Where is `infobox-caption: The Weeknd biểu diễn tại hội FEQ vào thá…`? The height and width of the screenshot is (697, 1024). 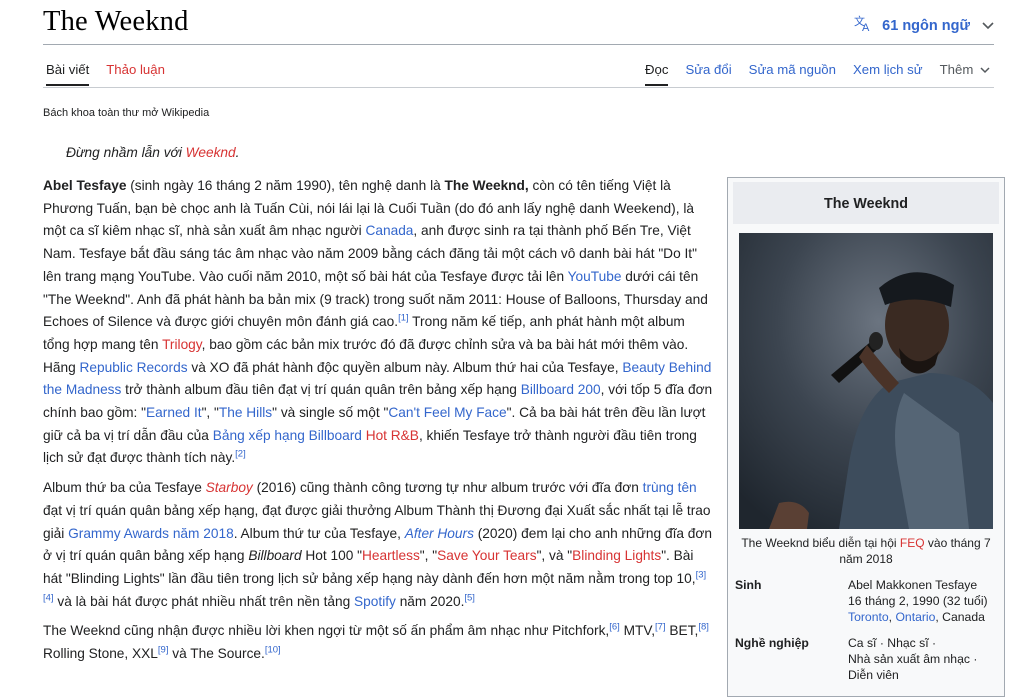
infobox-caption: The Weeknd biểu diễn tại hội FEQ vào thá… is located at coordinates (866, 551).